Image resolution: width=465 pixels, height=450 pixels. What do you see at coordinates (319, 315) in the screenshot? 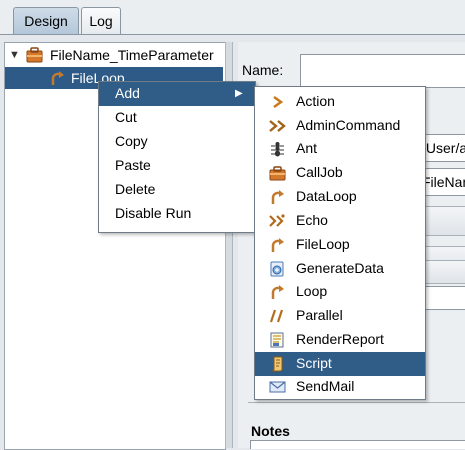
I see `submenu-item-parallel-label: Parallel` at bounding box center [319, 315].